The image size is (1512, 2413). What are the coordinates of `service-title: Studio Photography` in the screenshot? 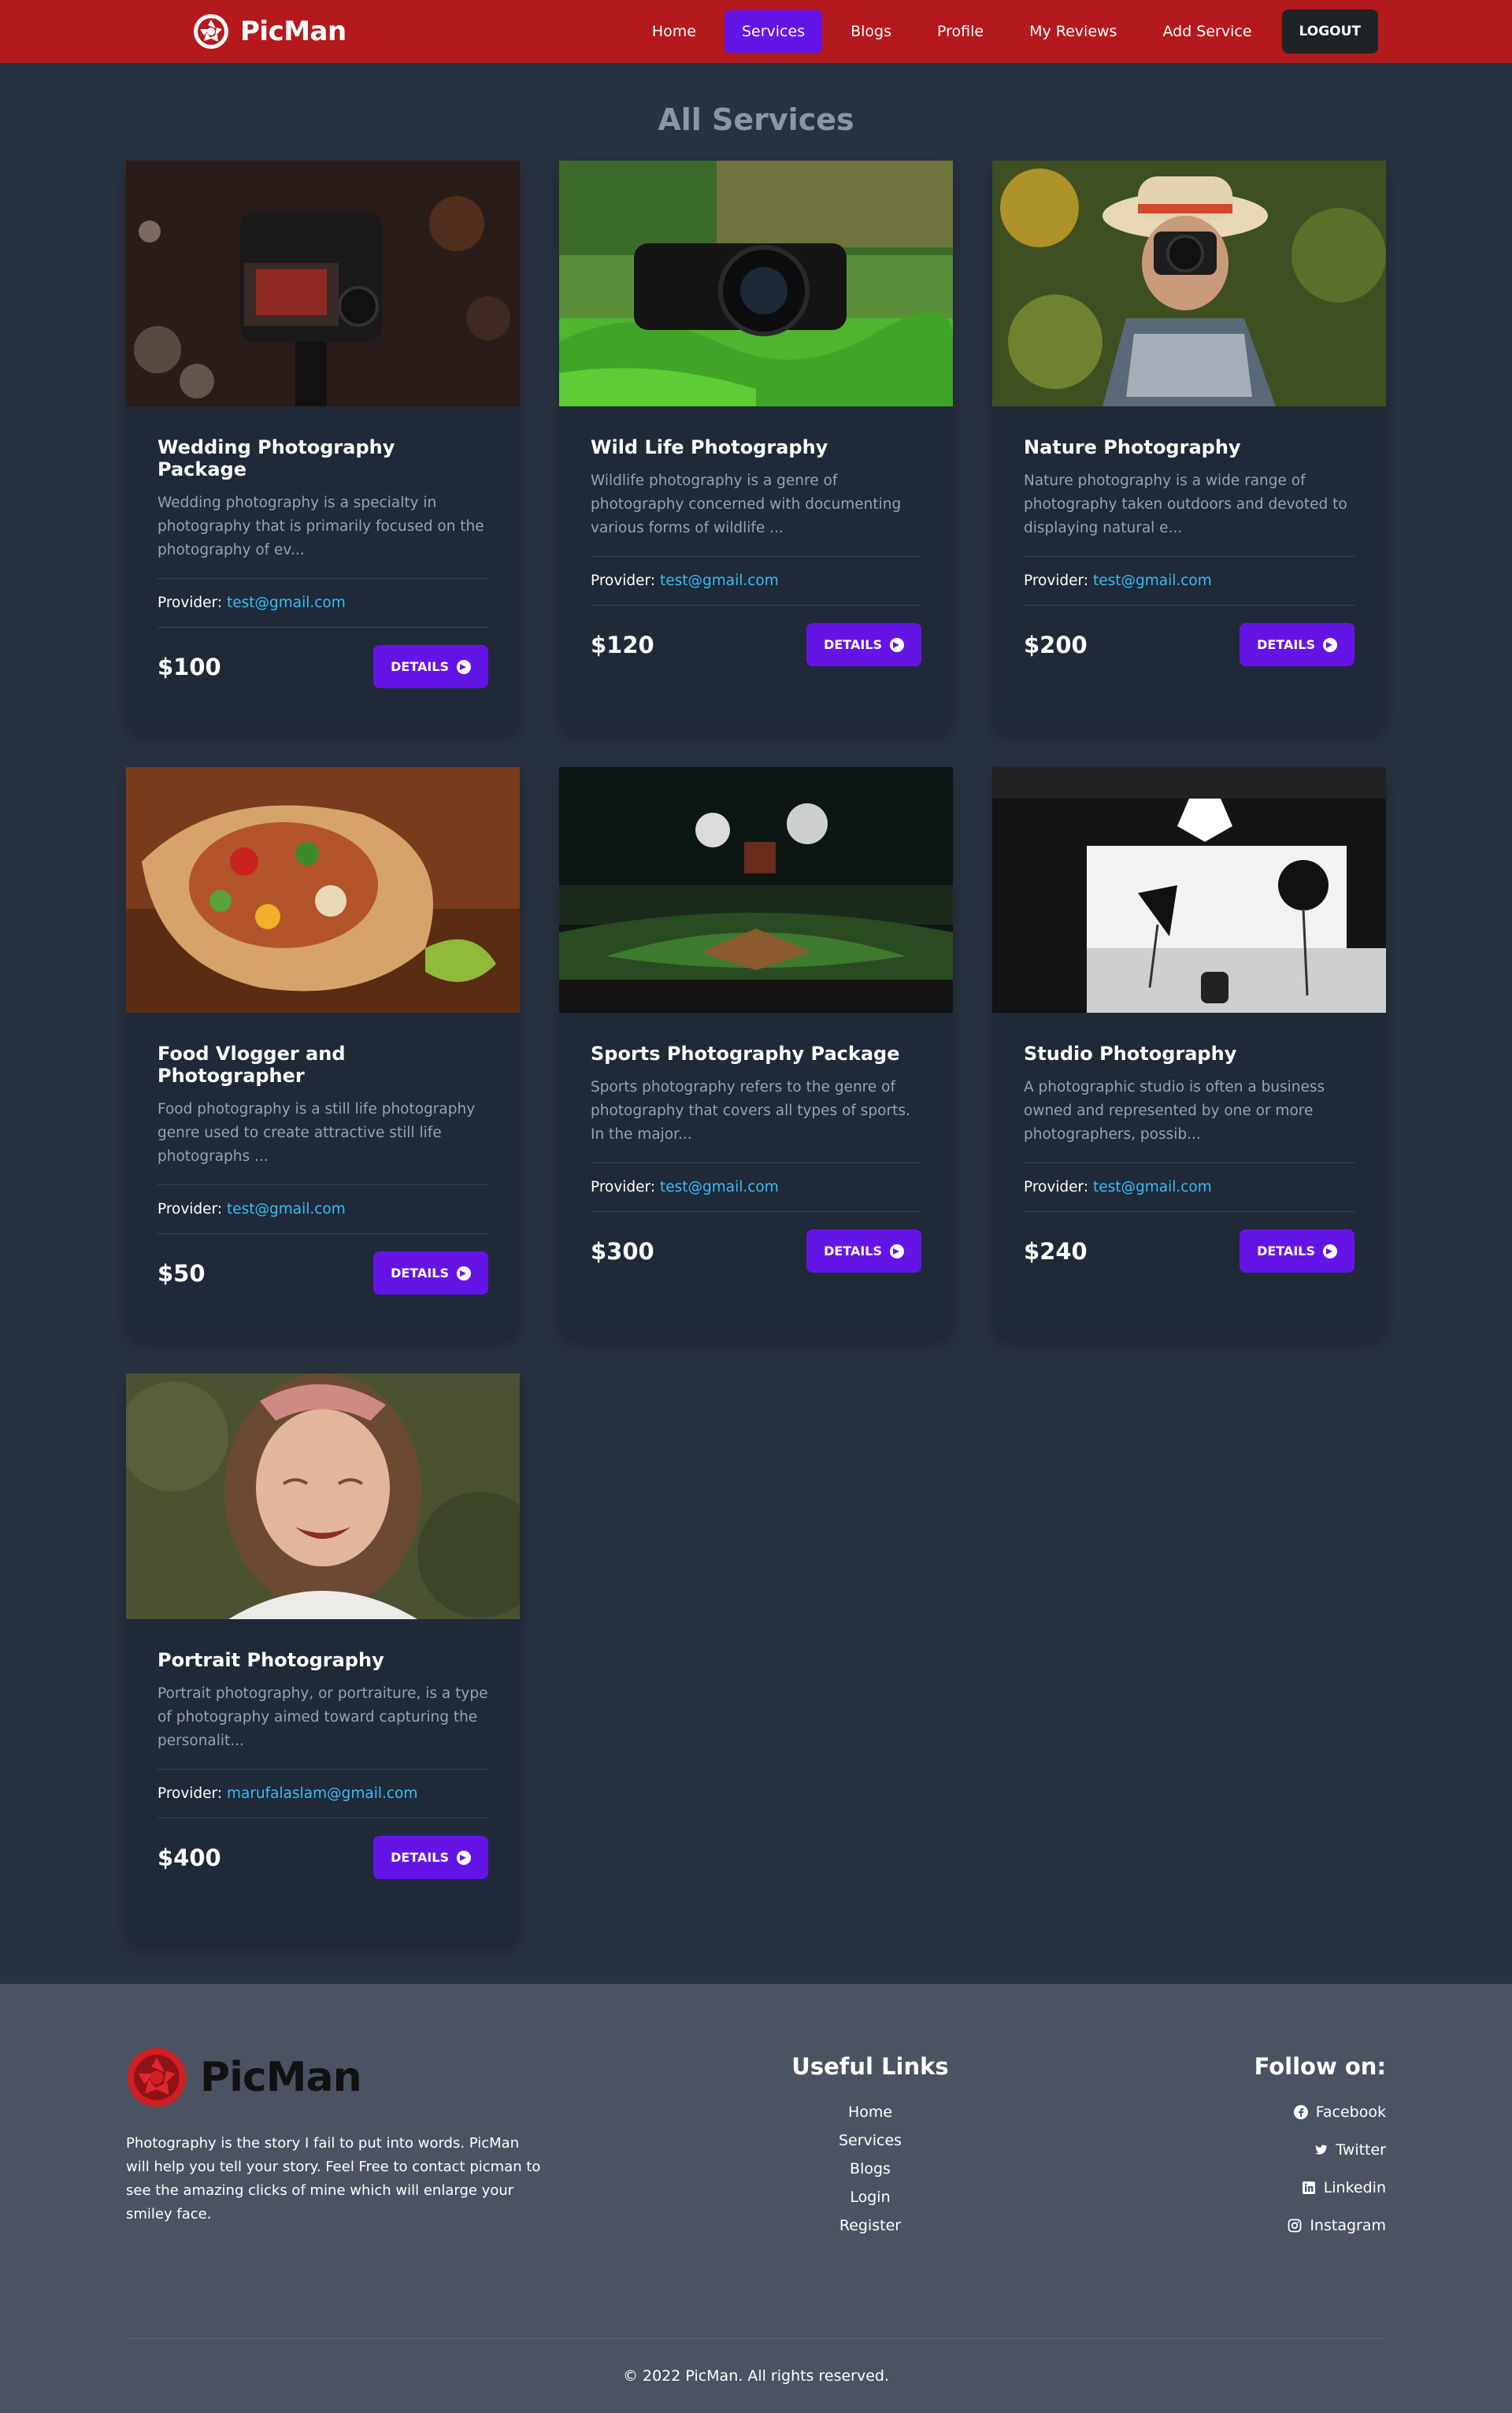 It's located at (1130, 1054).